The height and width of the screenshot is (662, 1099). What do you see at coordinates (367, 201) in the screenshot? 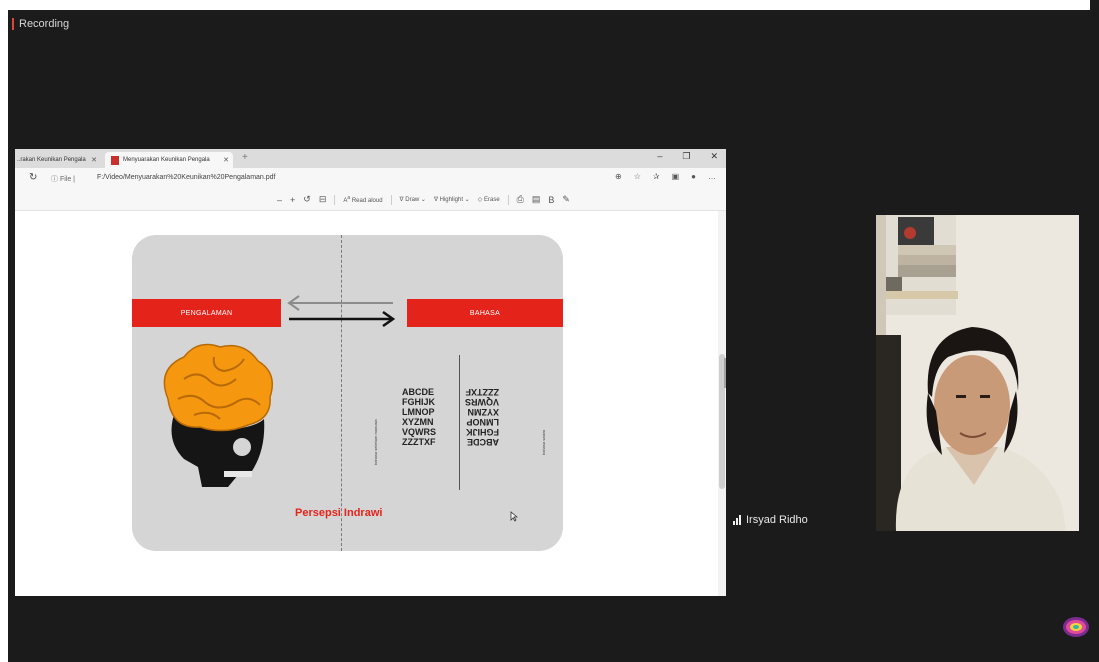
I see `read-aloud-label: Read aloud` at bounding box center [367, 201].